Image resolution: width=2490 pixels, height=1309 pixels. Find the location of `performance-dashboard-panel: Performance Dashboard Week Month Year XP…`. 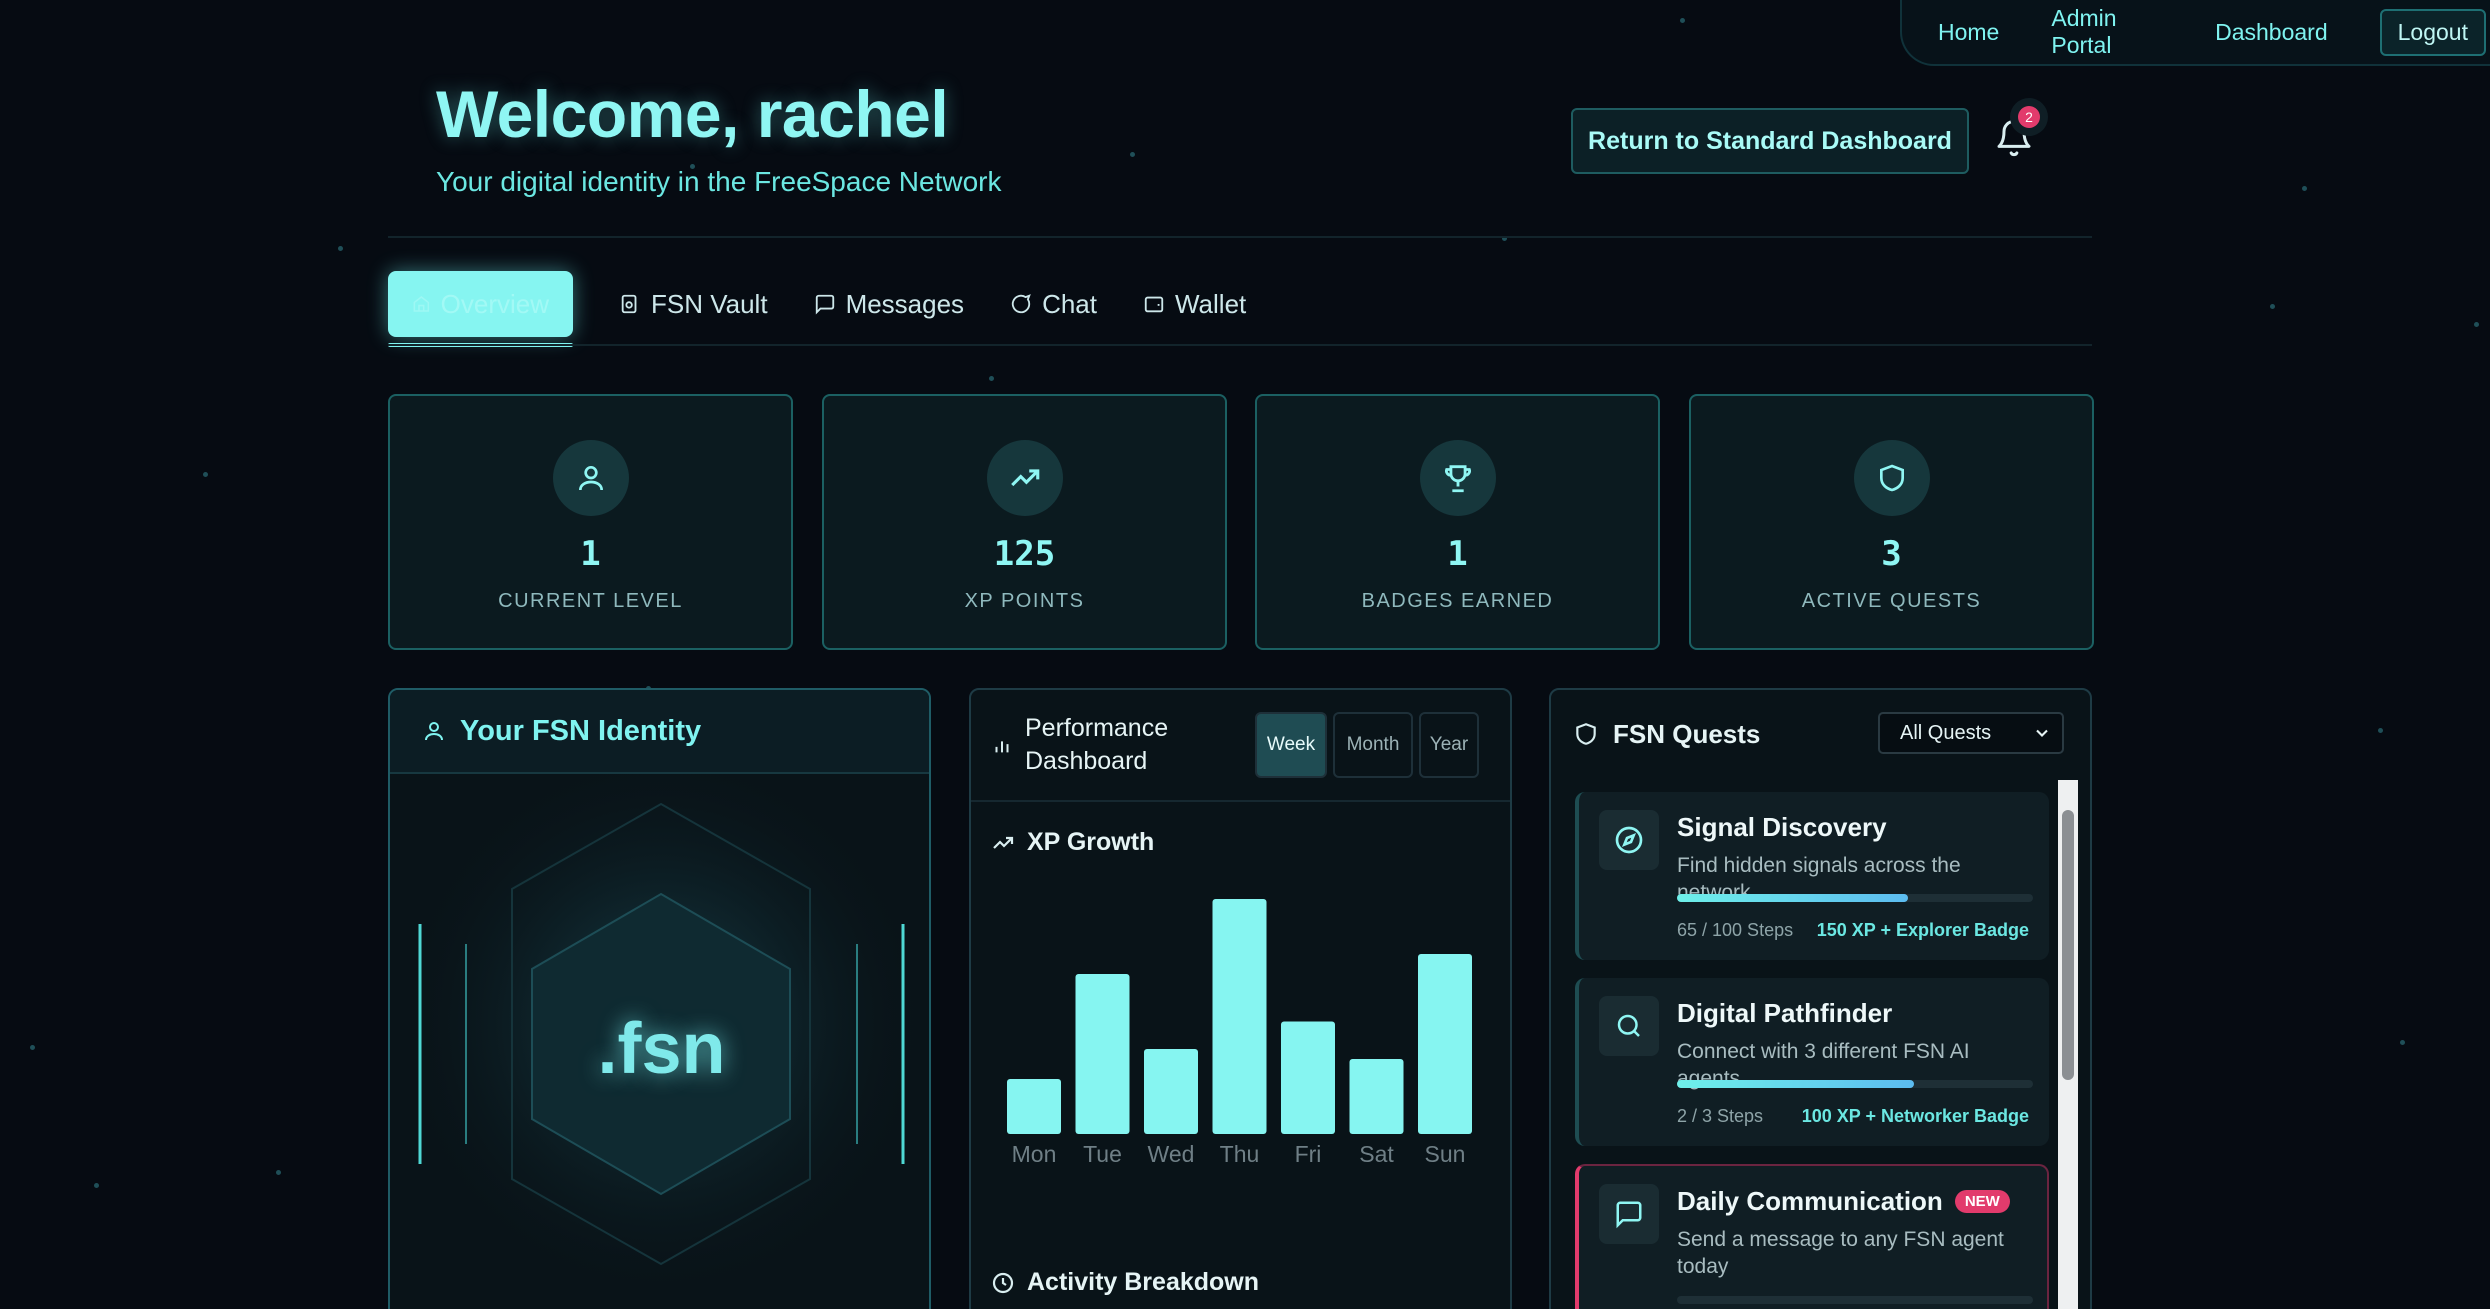

performance-dashboard-panel: Performance Dashboard Week Month Year XP… is located at coordinates (1240, 998).